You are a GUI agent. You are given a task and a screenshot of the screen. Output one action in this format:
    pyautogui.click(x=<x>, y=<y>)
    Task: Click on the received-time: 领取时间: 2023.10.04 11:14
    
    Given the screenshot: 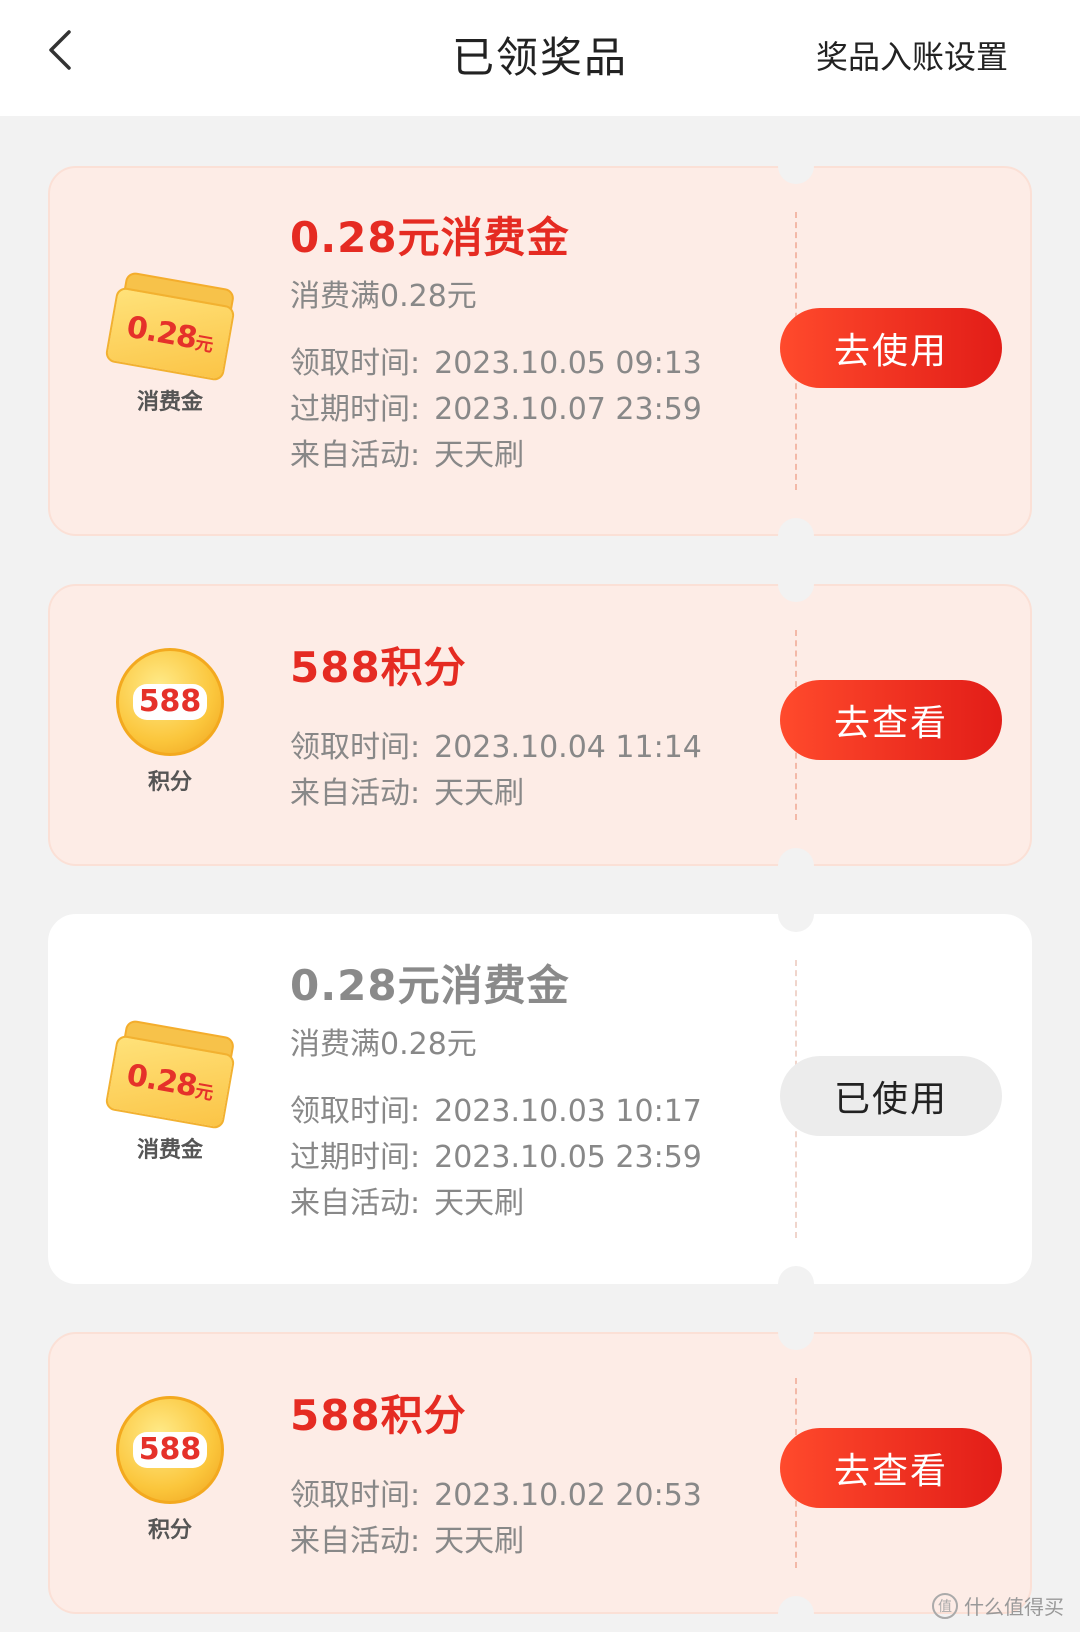 What is the action you would take?
    pyautogui.click(x=496, y=747)
    